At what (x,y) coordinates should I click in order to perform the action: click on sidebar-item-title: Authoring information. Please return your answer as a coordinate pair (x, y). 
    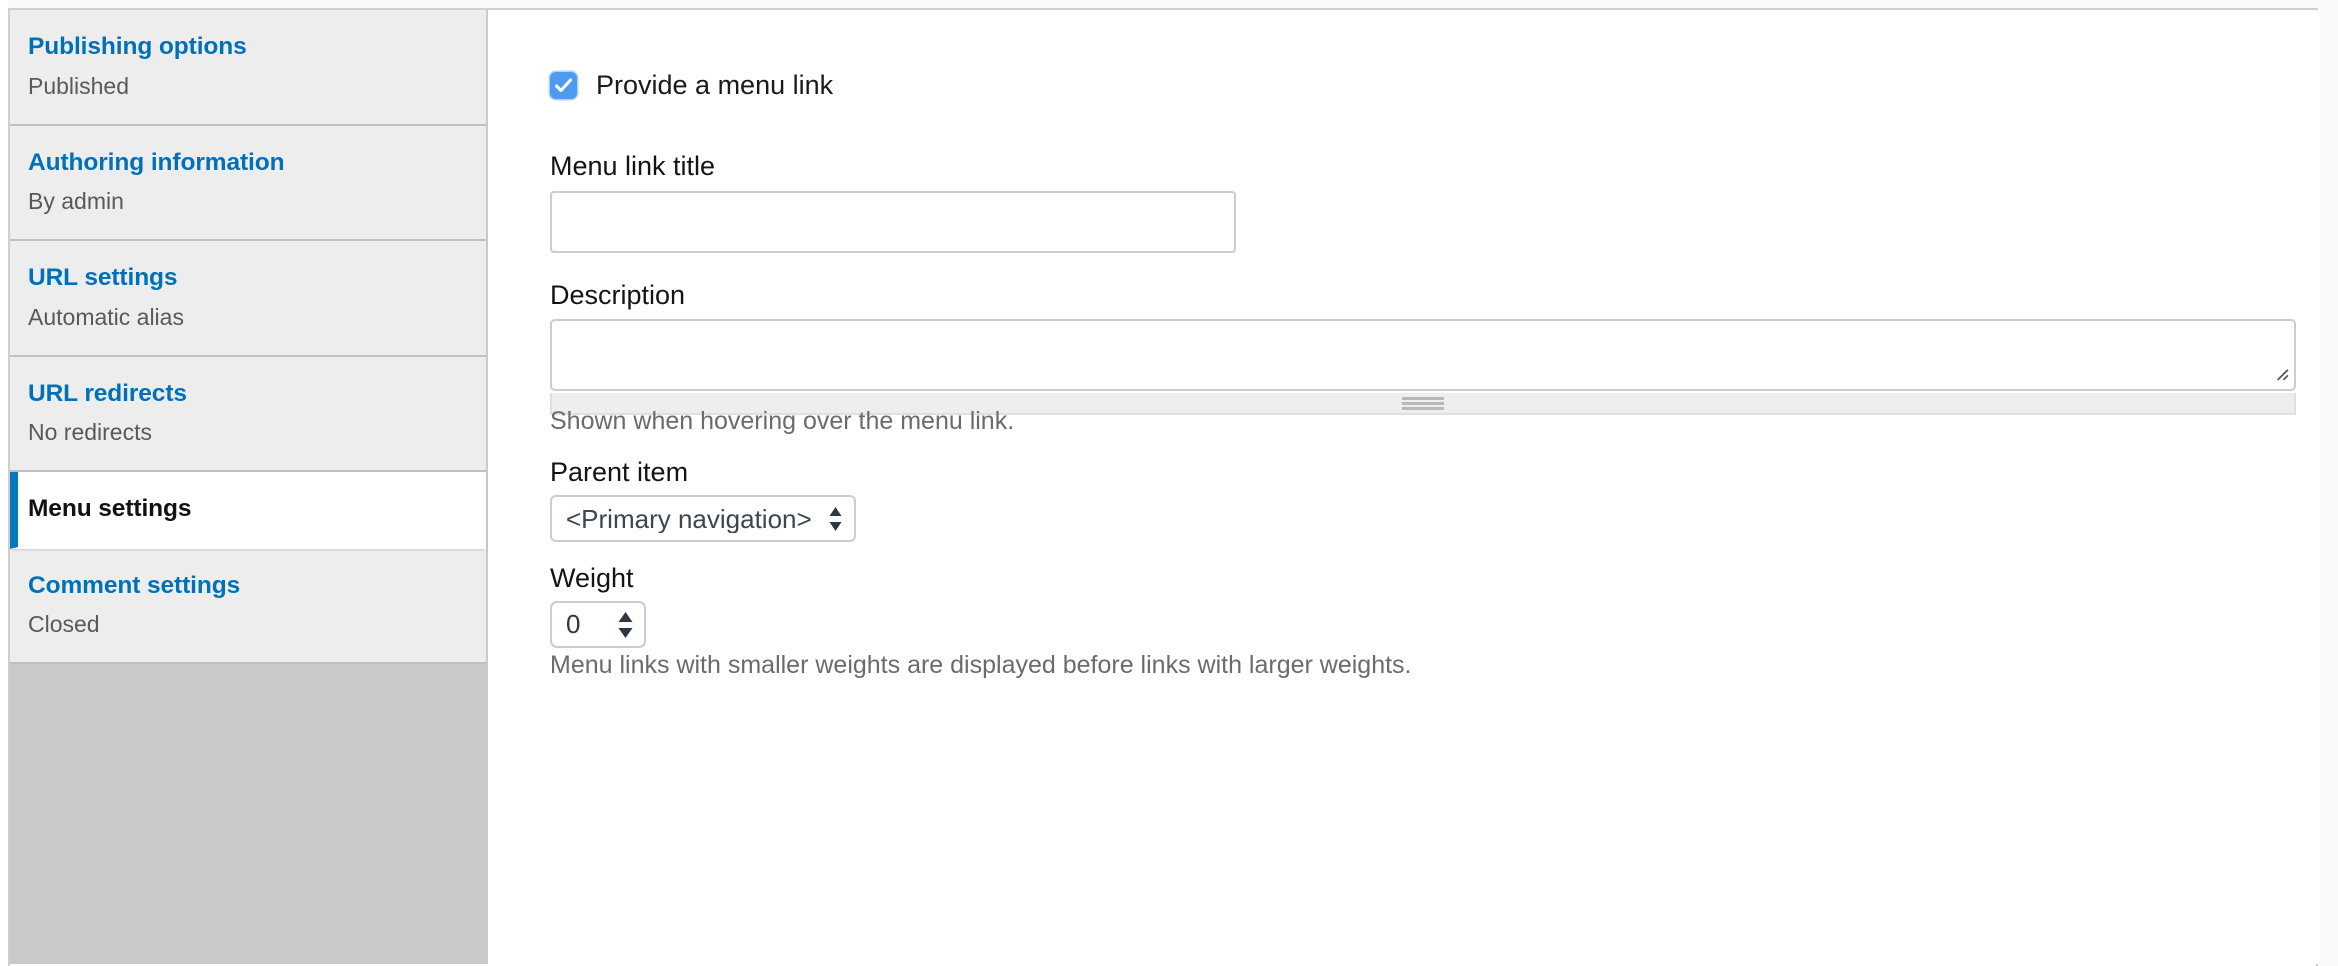
    Looking at the image, I should click on (156, 162).